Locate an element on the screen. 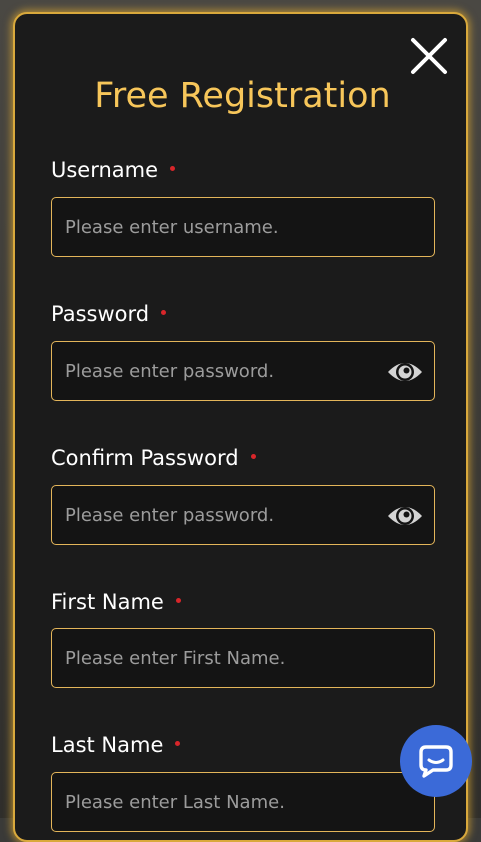 The width and height of the screenshot is (481, 842). close-icon is located at coordinates (429, 56).